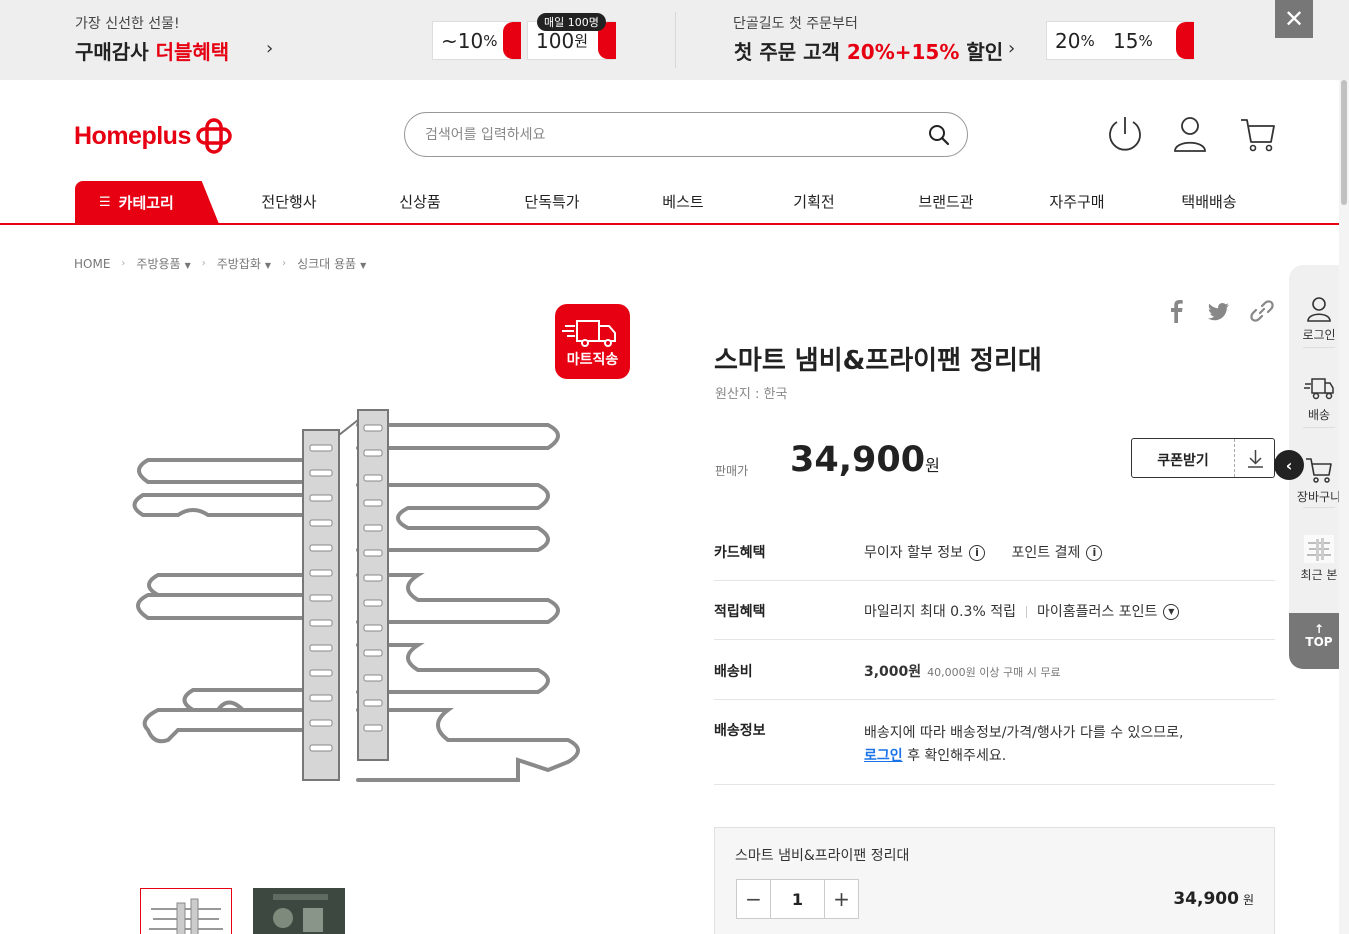  Describe the element at coordinates (152, 50) in the screenshot. I see `promo-left-title: 구매감사 더블혜택` at that location.